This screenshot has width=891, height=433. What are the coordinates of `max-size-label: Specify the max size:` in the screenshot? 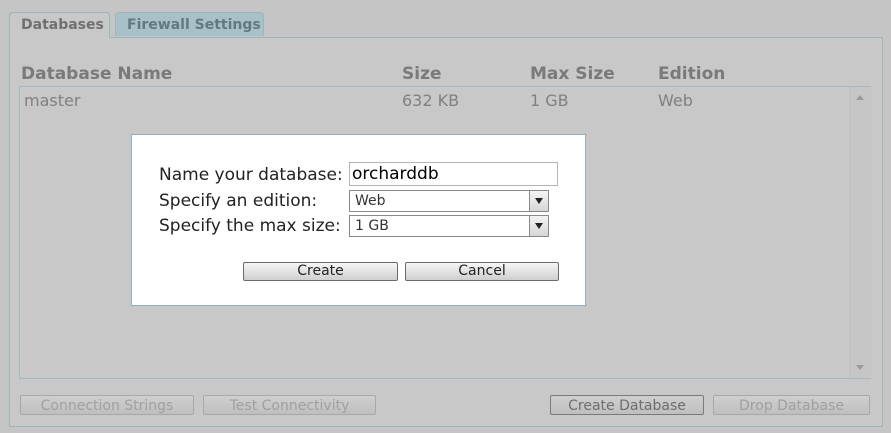 It's located at (250, 226).